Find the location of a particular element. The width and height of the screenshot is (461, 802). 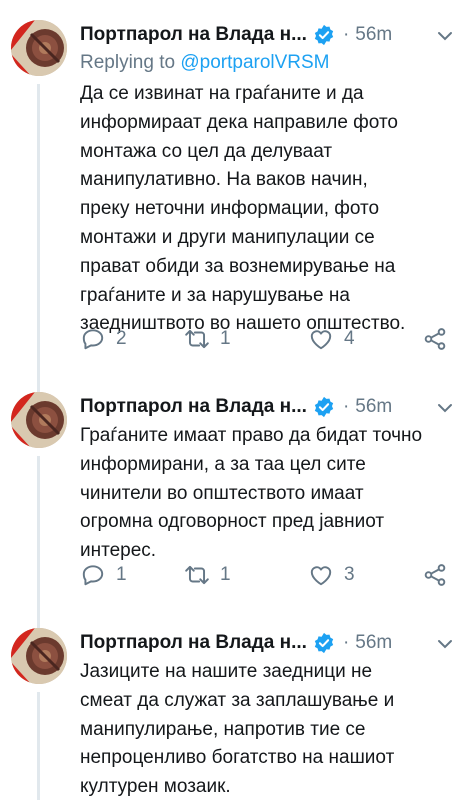

reply-handle-link: @portparolVRSM is located at coordinates (254, 62).